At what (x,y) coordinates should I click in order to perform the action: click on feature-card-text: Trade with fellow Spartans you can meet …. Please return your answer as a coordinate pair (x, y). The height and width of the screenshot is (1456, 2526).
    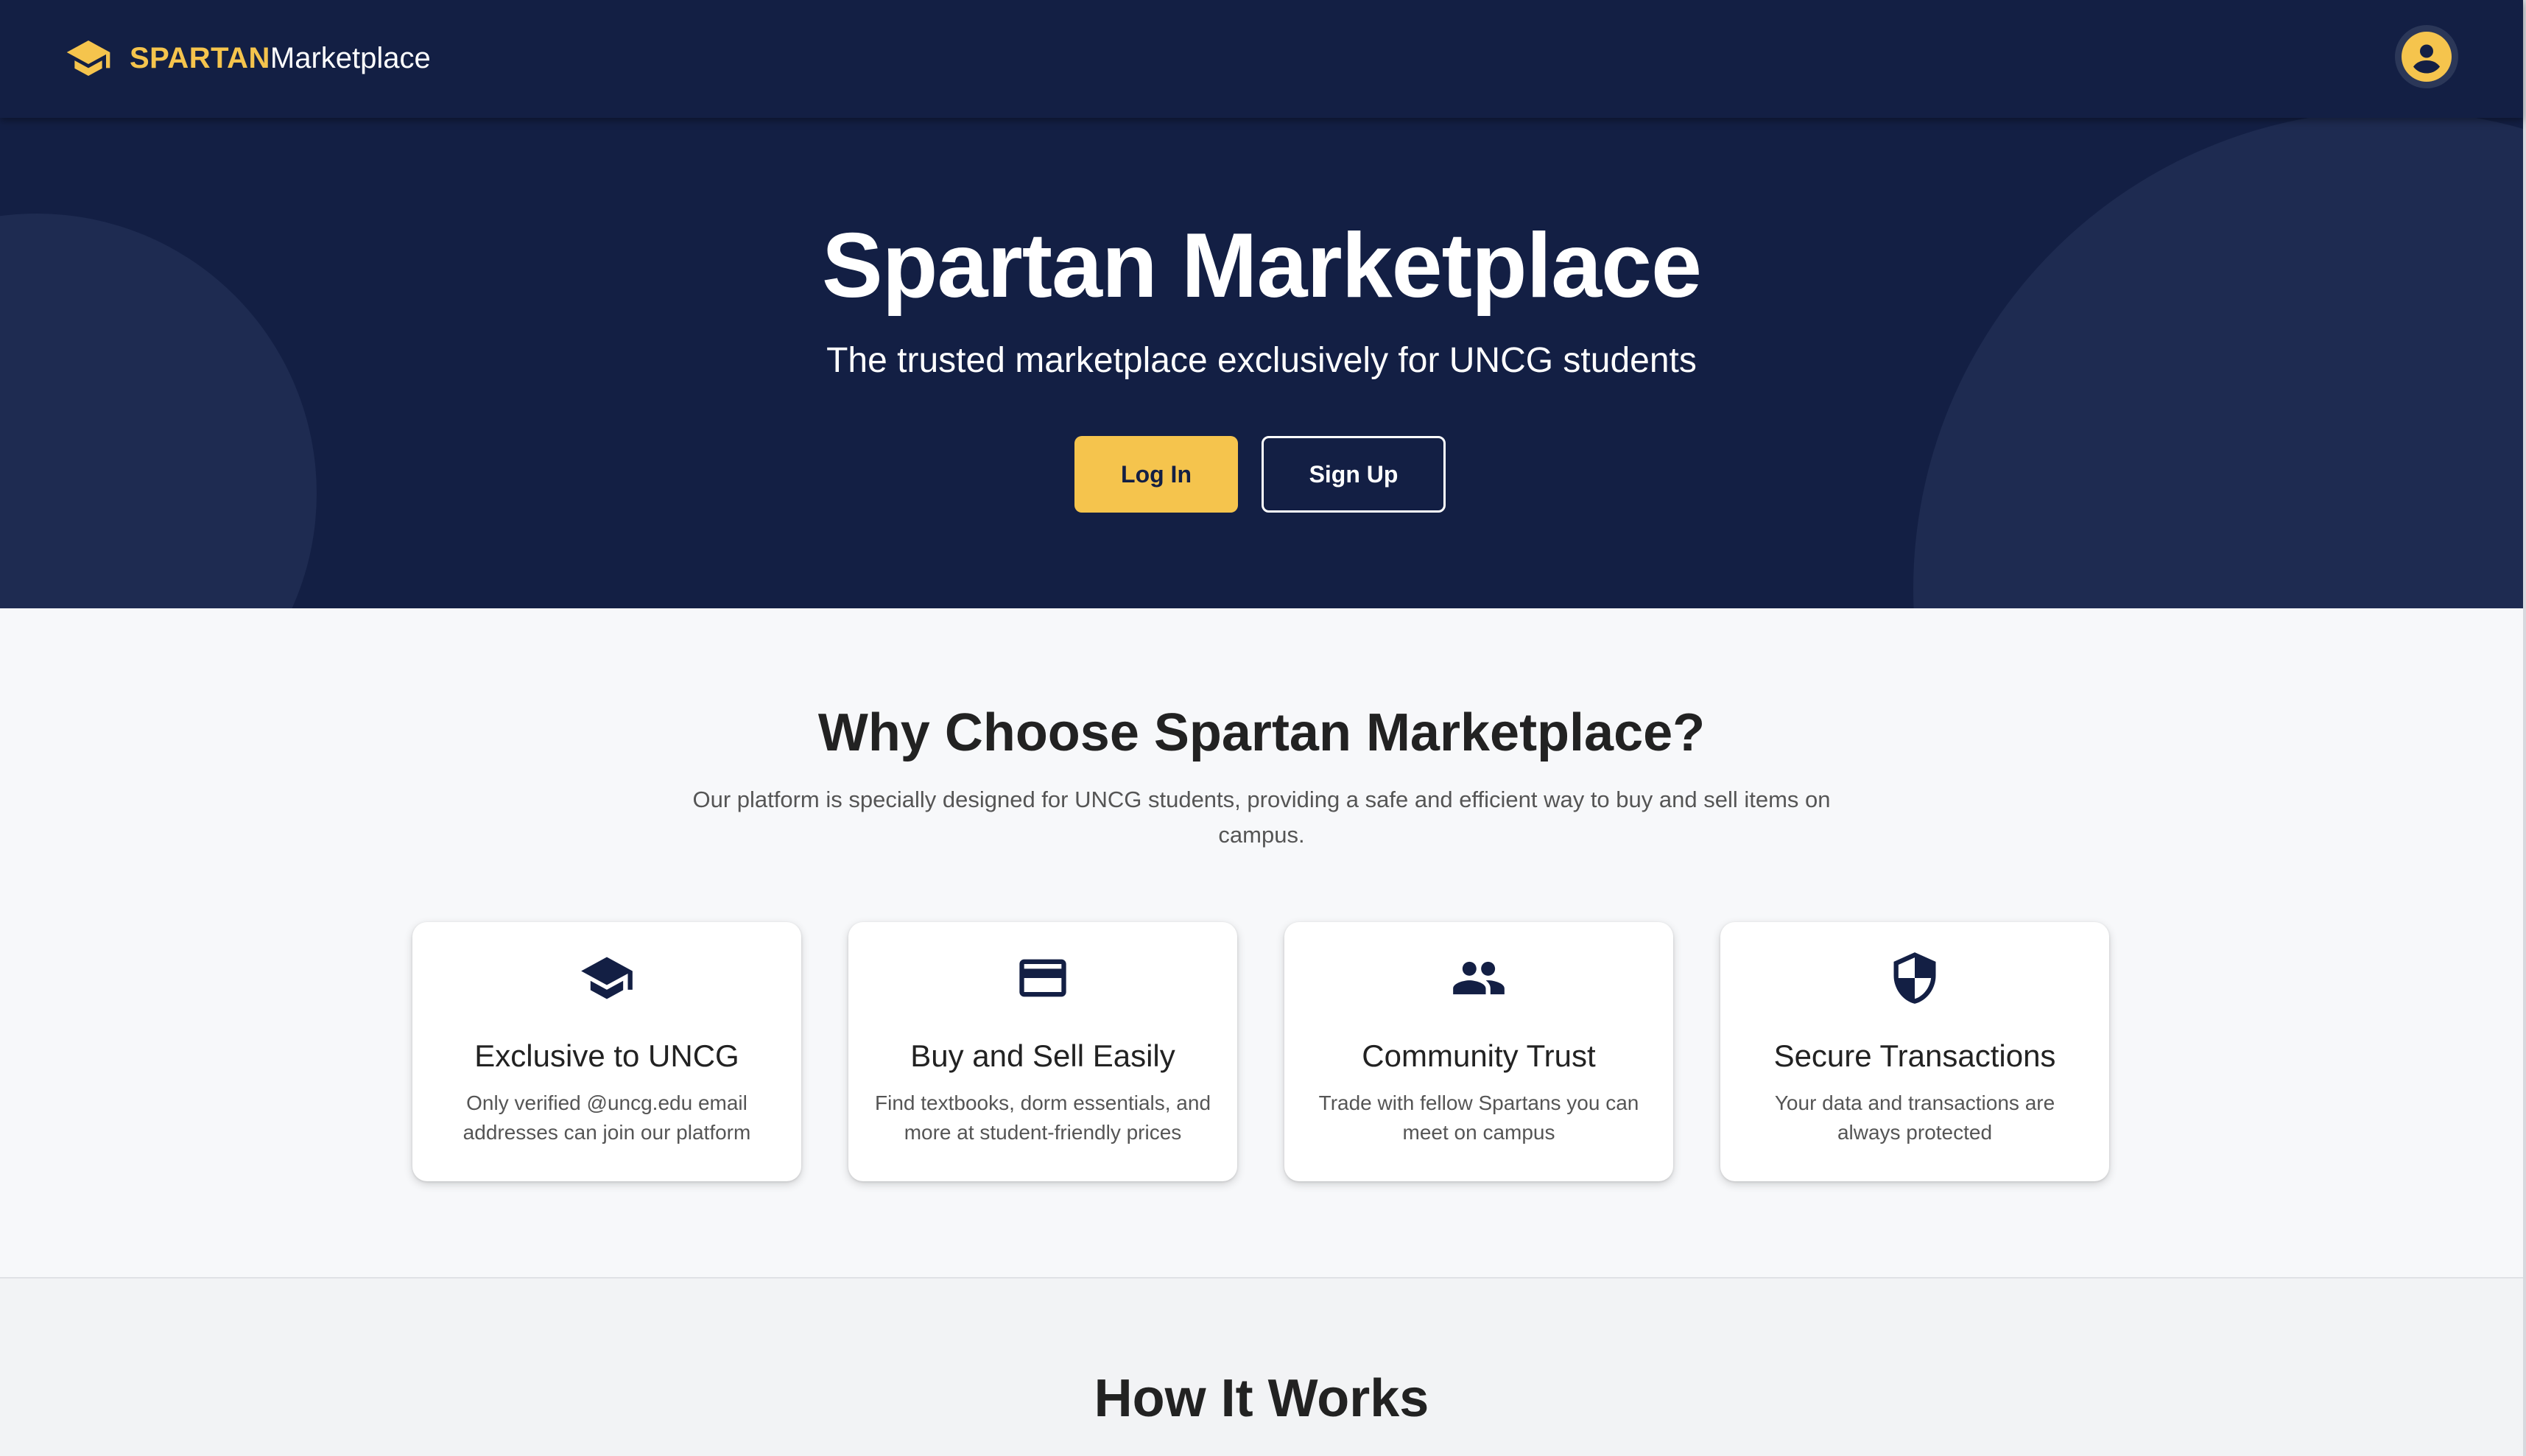
    Looking at the image, I should click on (1478, 1117).